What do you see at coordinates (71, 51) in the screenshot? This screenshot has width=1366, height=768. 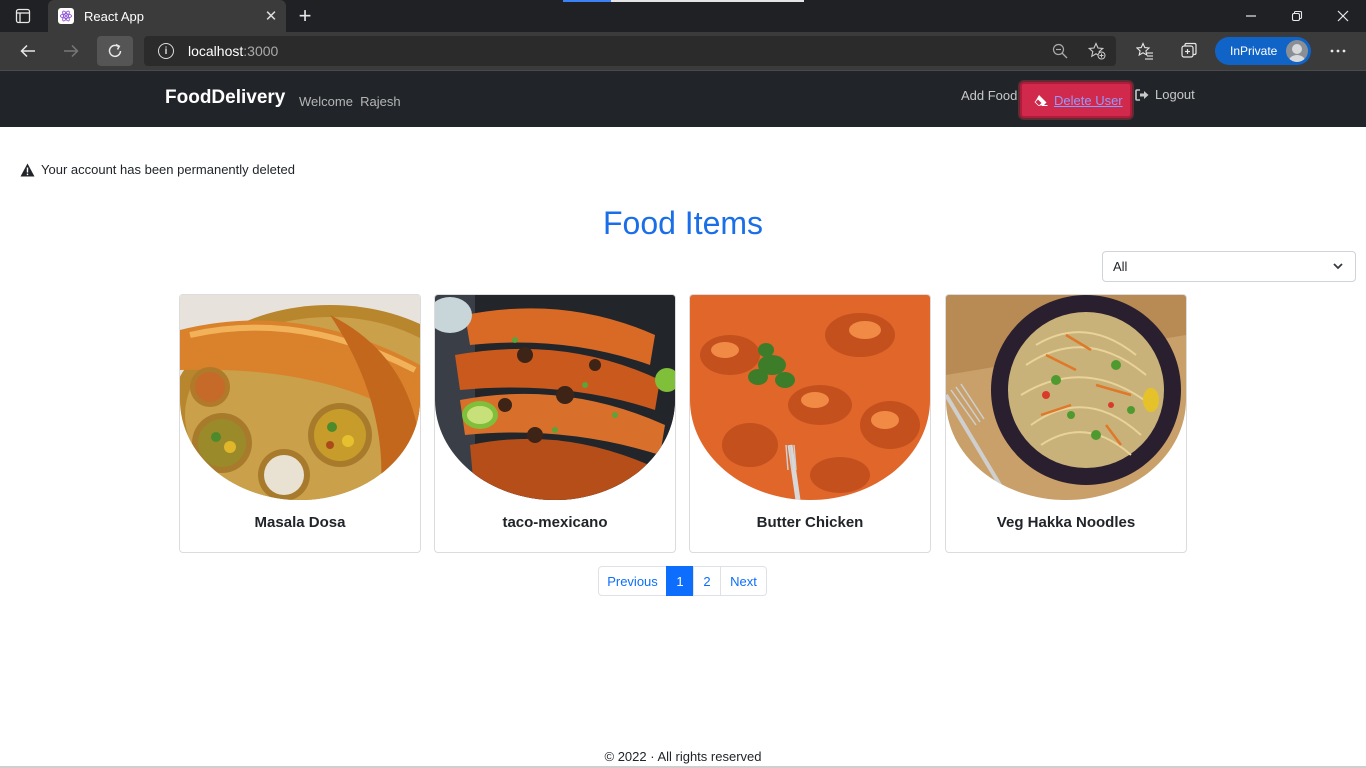 I see `forward-icon` at bounding box center [71, 51].